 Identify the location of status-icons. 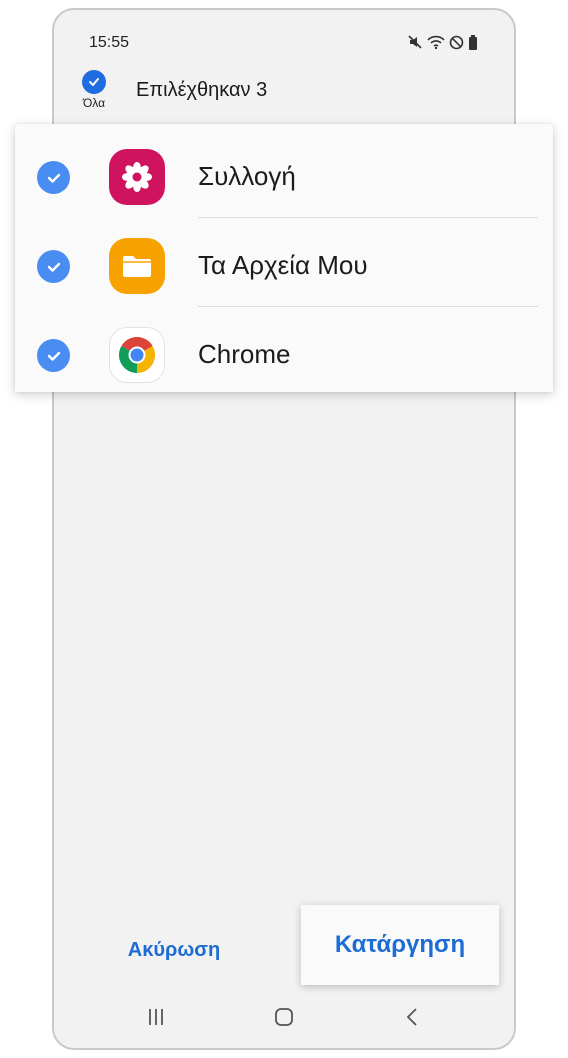
(442, 42).